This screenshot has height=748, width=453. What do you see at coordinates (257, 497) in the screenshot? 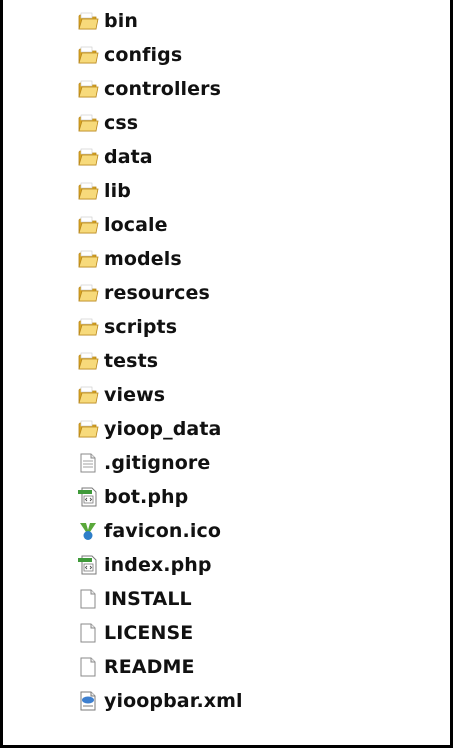
I see `file-item-bot-php: bot.php` at bounding box center [257, 497].